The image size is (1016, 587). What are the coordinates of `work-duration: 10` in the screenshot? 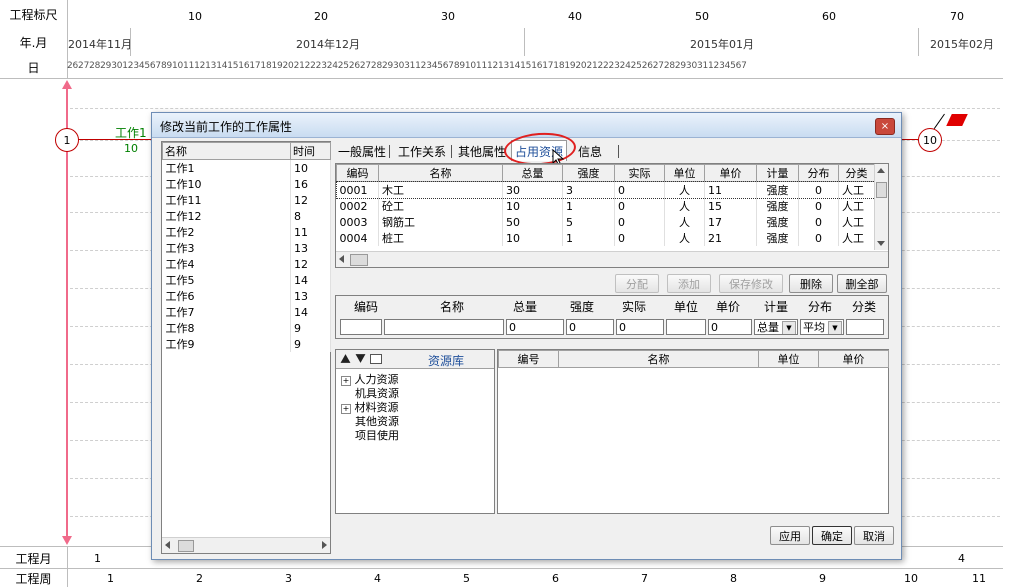 It's located at (310, 167).